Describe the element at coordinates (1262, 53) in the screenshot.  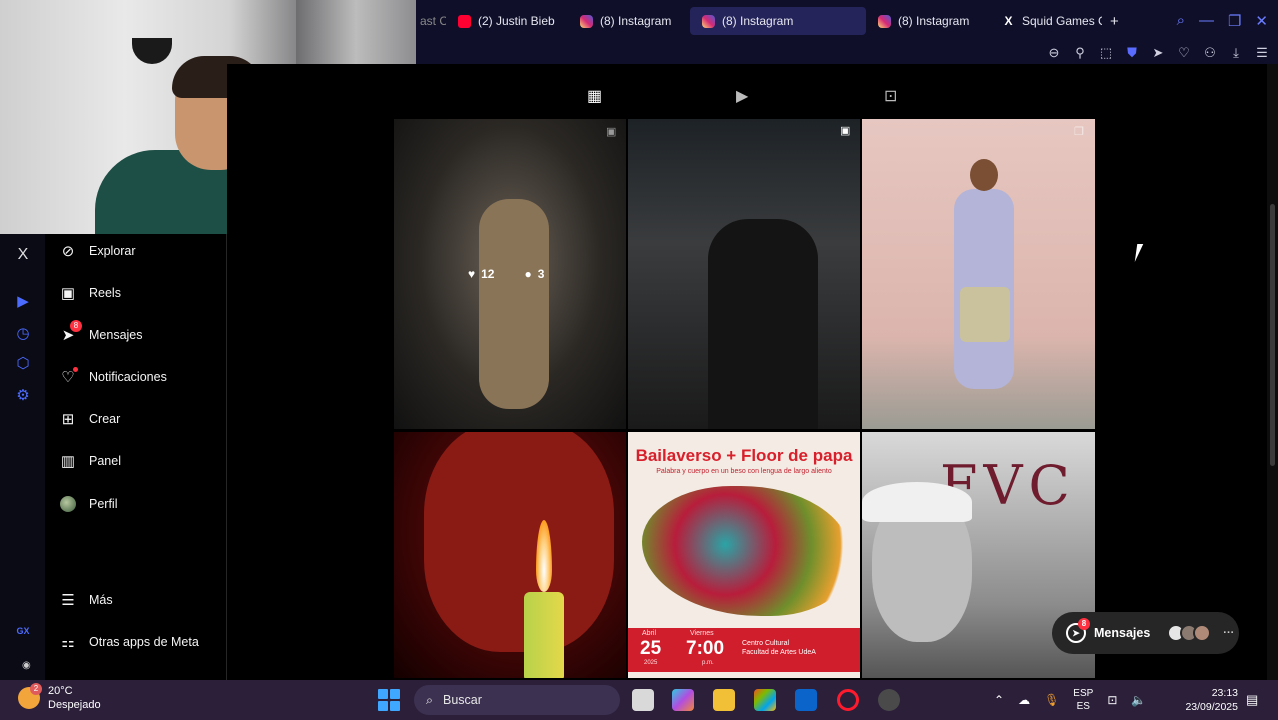
I see `menu-icon: ☰` at that location.